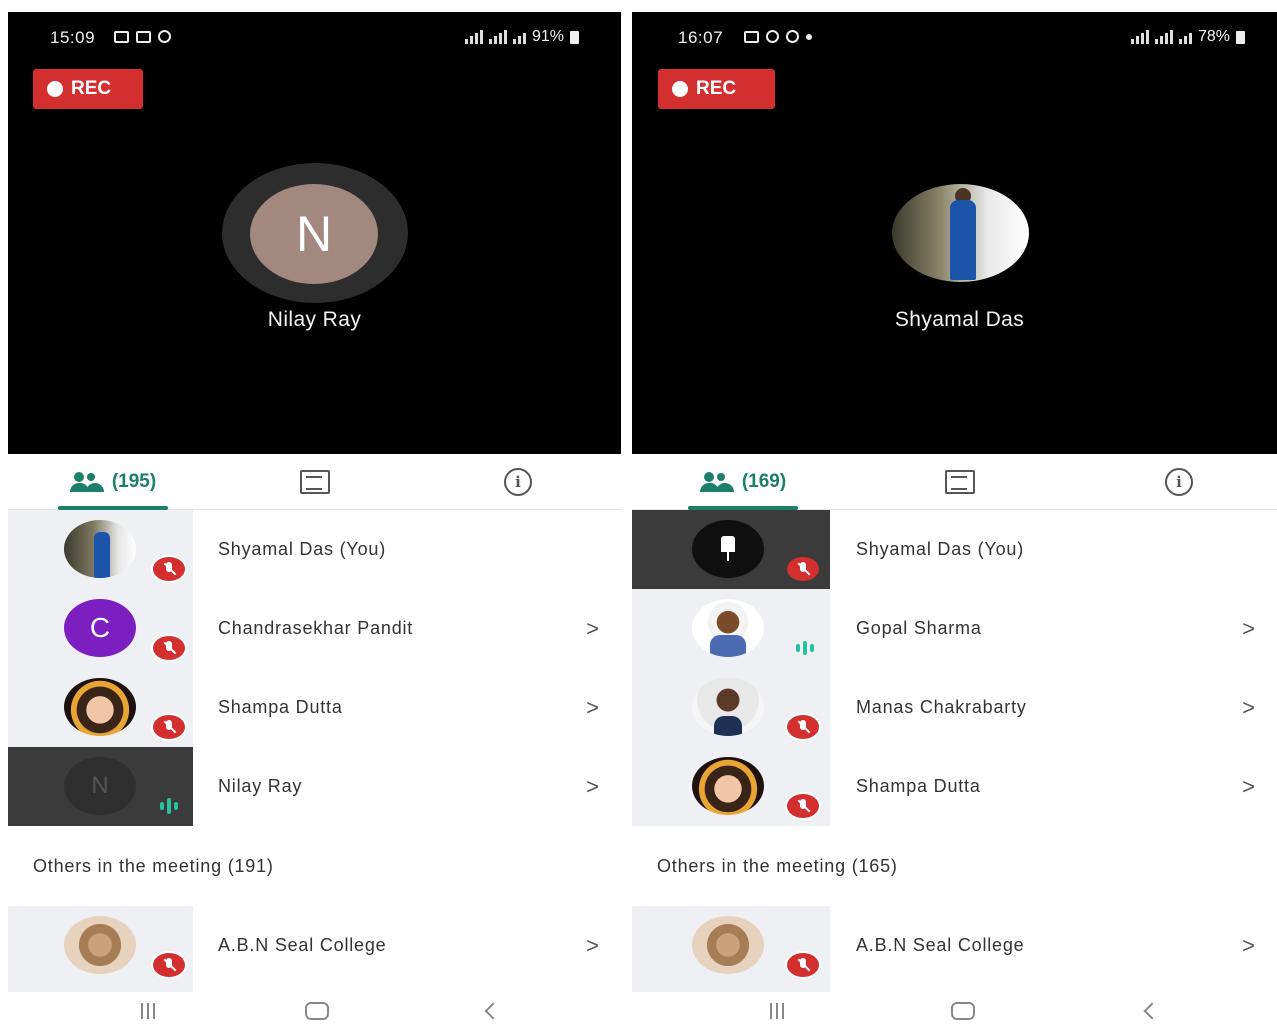  I want to click on tab-bar: (195) i, so click(314, 482).